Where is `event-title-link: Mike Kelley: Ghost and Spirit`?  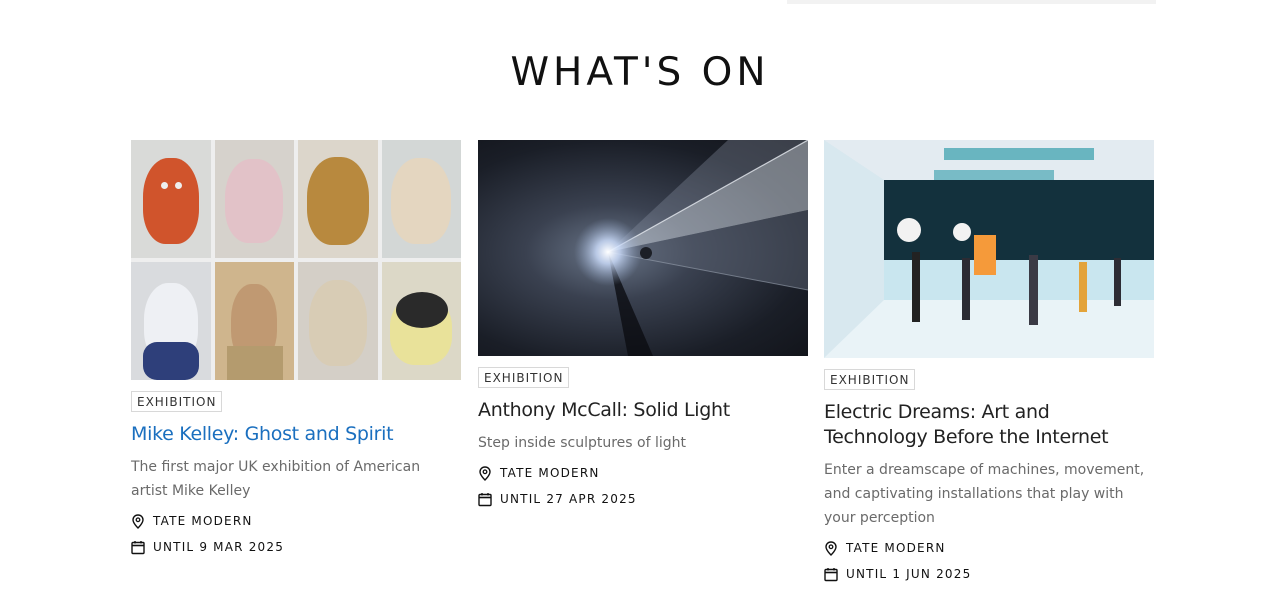 event-title-link: Mike Kelley: Ghost and Spirit is located at coordinates (296, 434).